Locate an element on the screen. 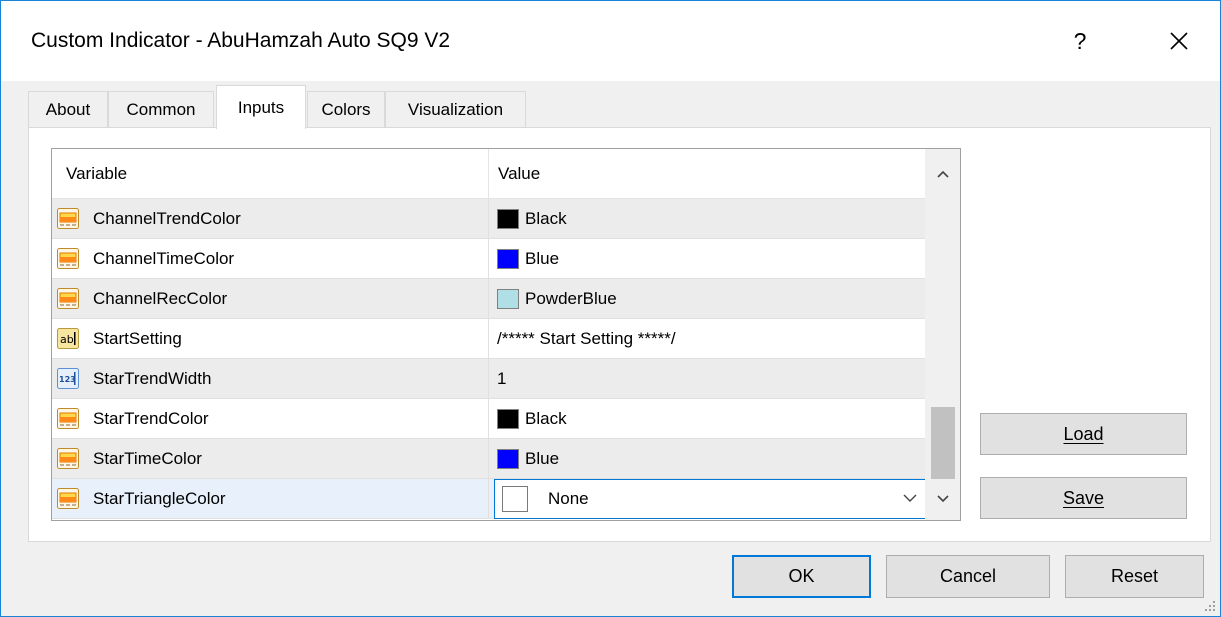  load-button-label: Load is located at coordinates (1083, 433).